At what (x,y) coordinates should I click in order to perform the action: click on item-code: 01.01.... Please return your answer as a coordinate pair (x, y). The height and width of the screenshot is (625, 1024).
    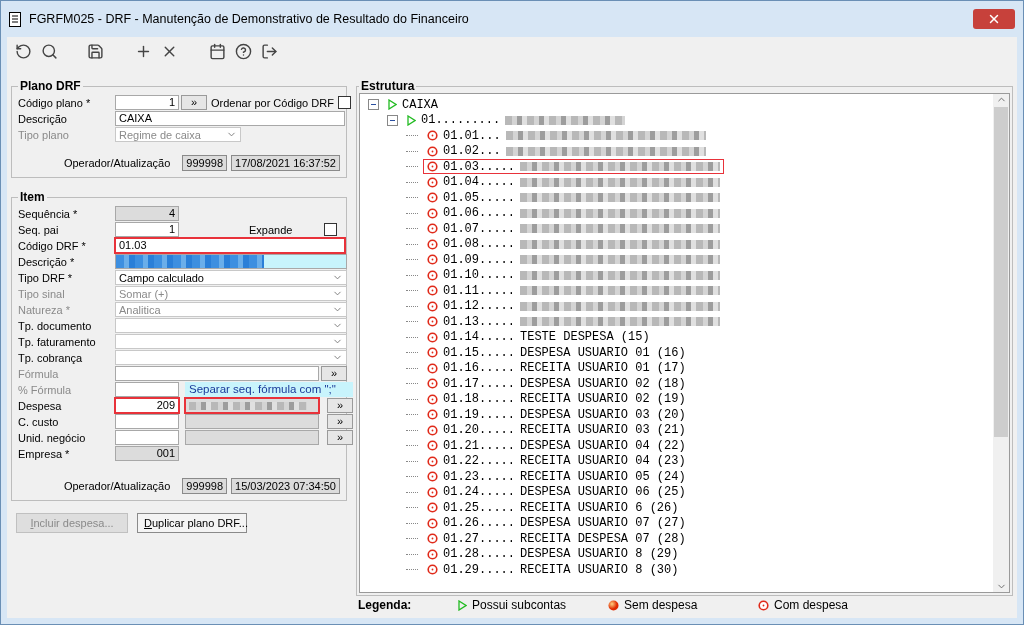
    Looking at the image, I should click on (472, 135).